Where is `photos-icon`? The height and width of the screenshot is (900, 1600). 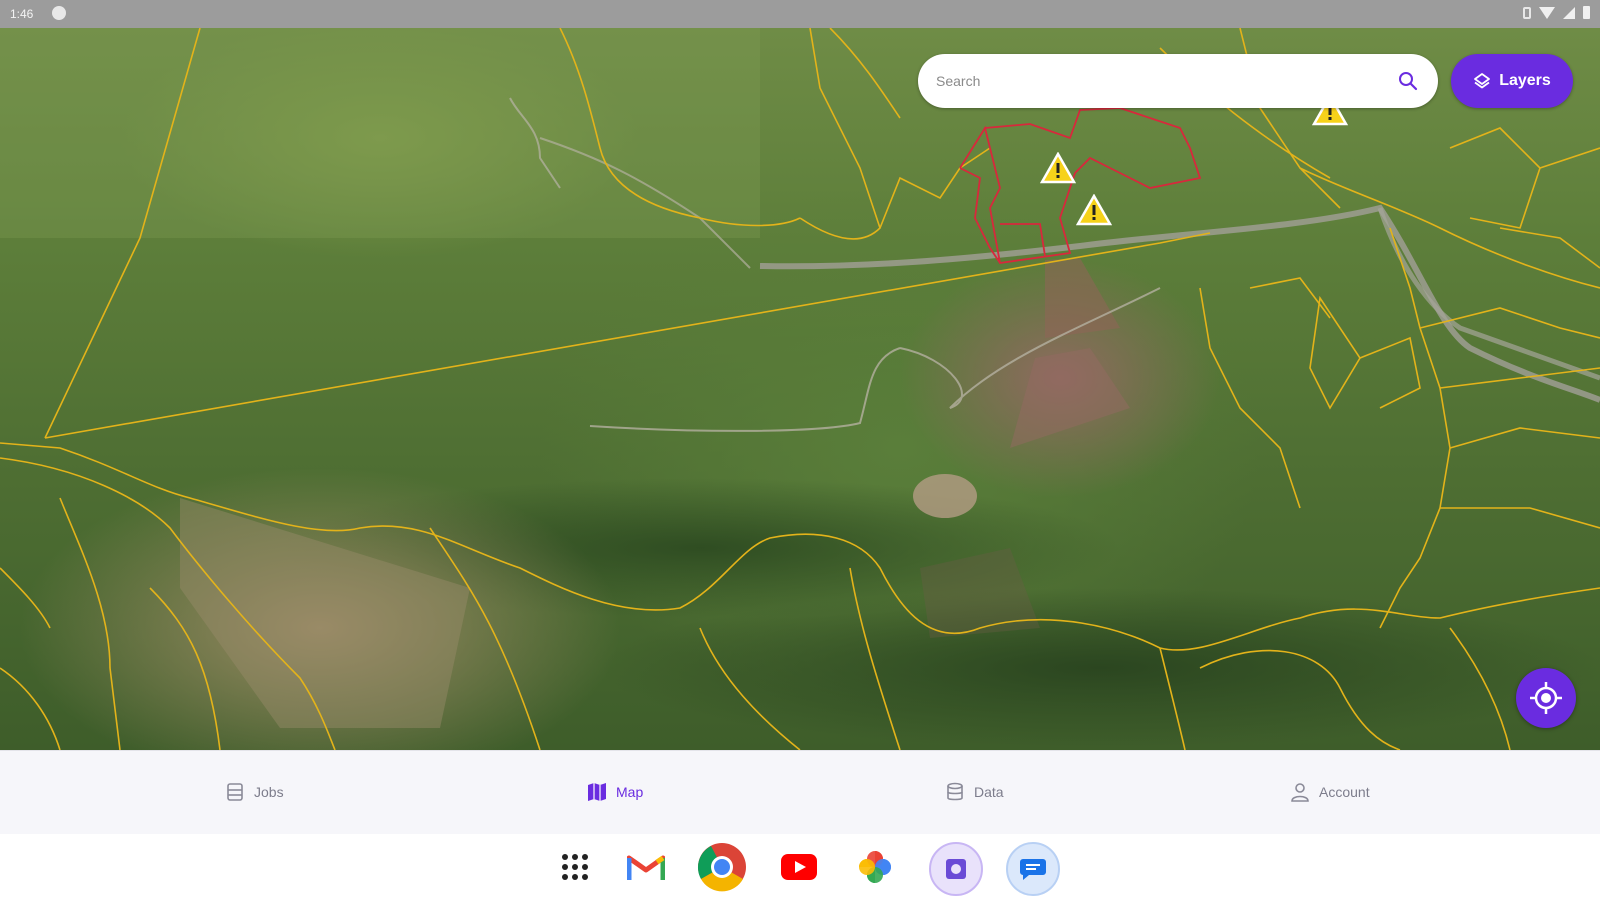
photos-icon is located at coordinates (875, 867).